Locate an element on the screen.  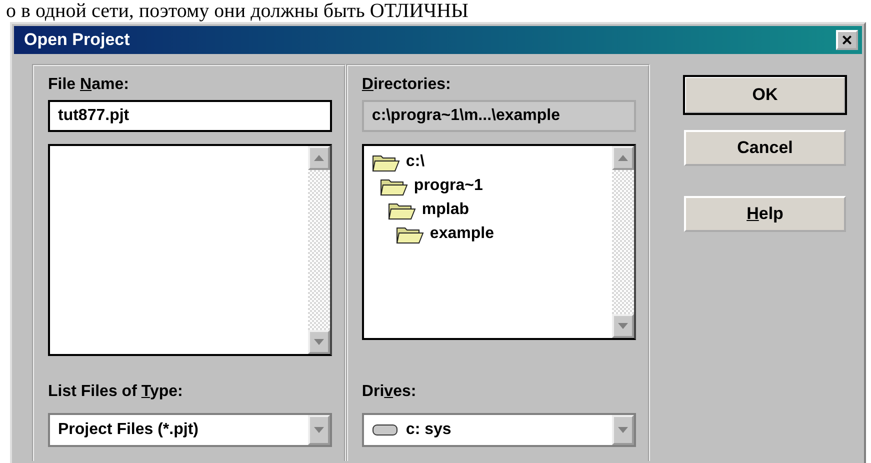
directory-item: progra~1 is located at coordinates (448, 186).